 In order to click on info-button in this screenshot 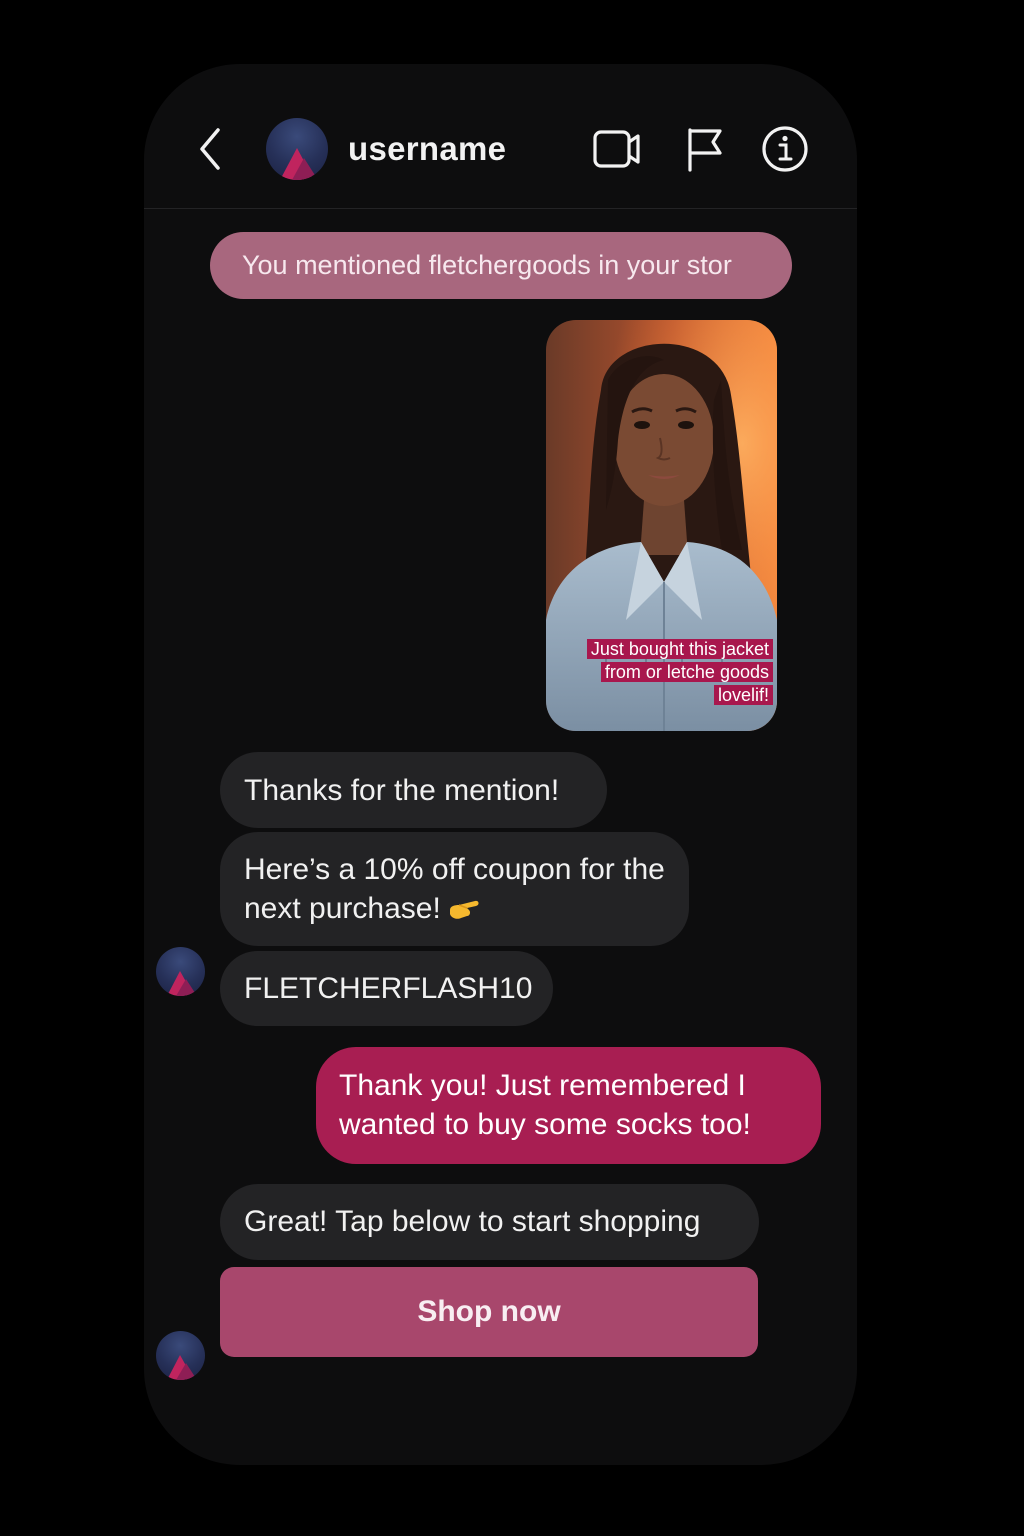, I will do `click(785, 149)`.